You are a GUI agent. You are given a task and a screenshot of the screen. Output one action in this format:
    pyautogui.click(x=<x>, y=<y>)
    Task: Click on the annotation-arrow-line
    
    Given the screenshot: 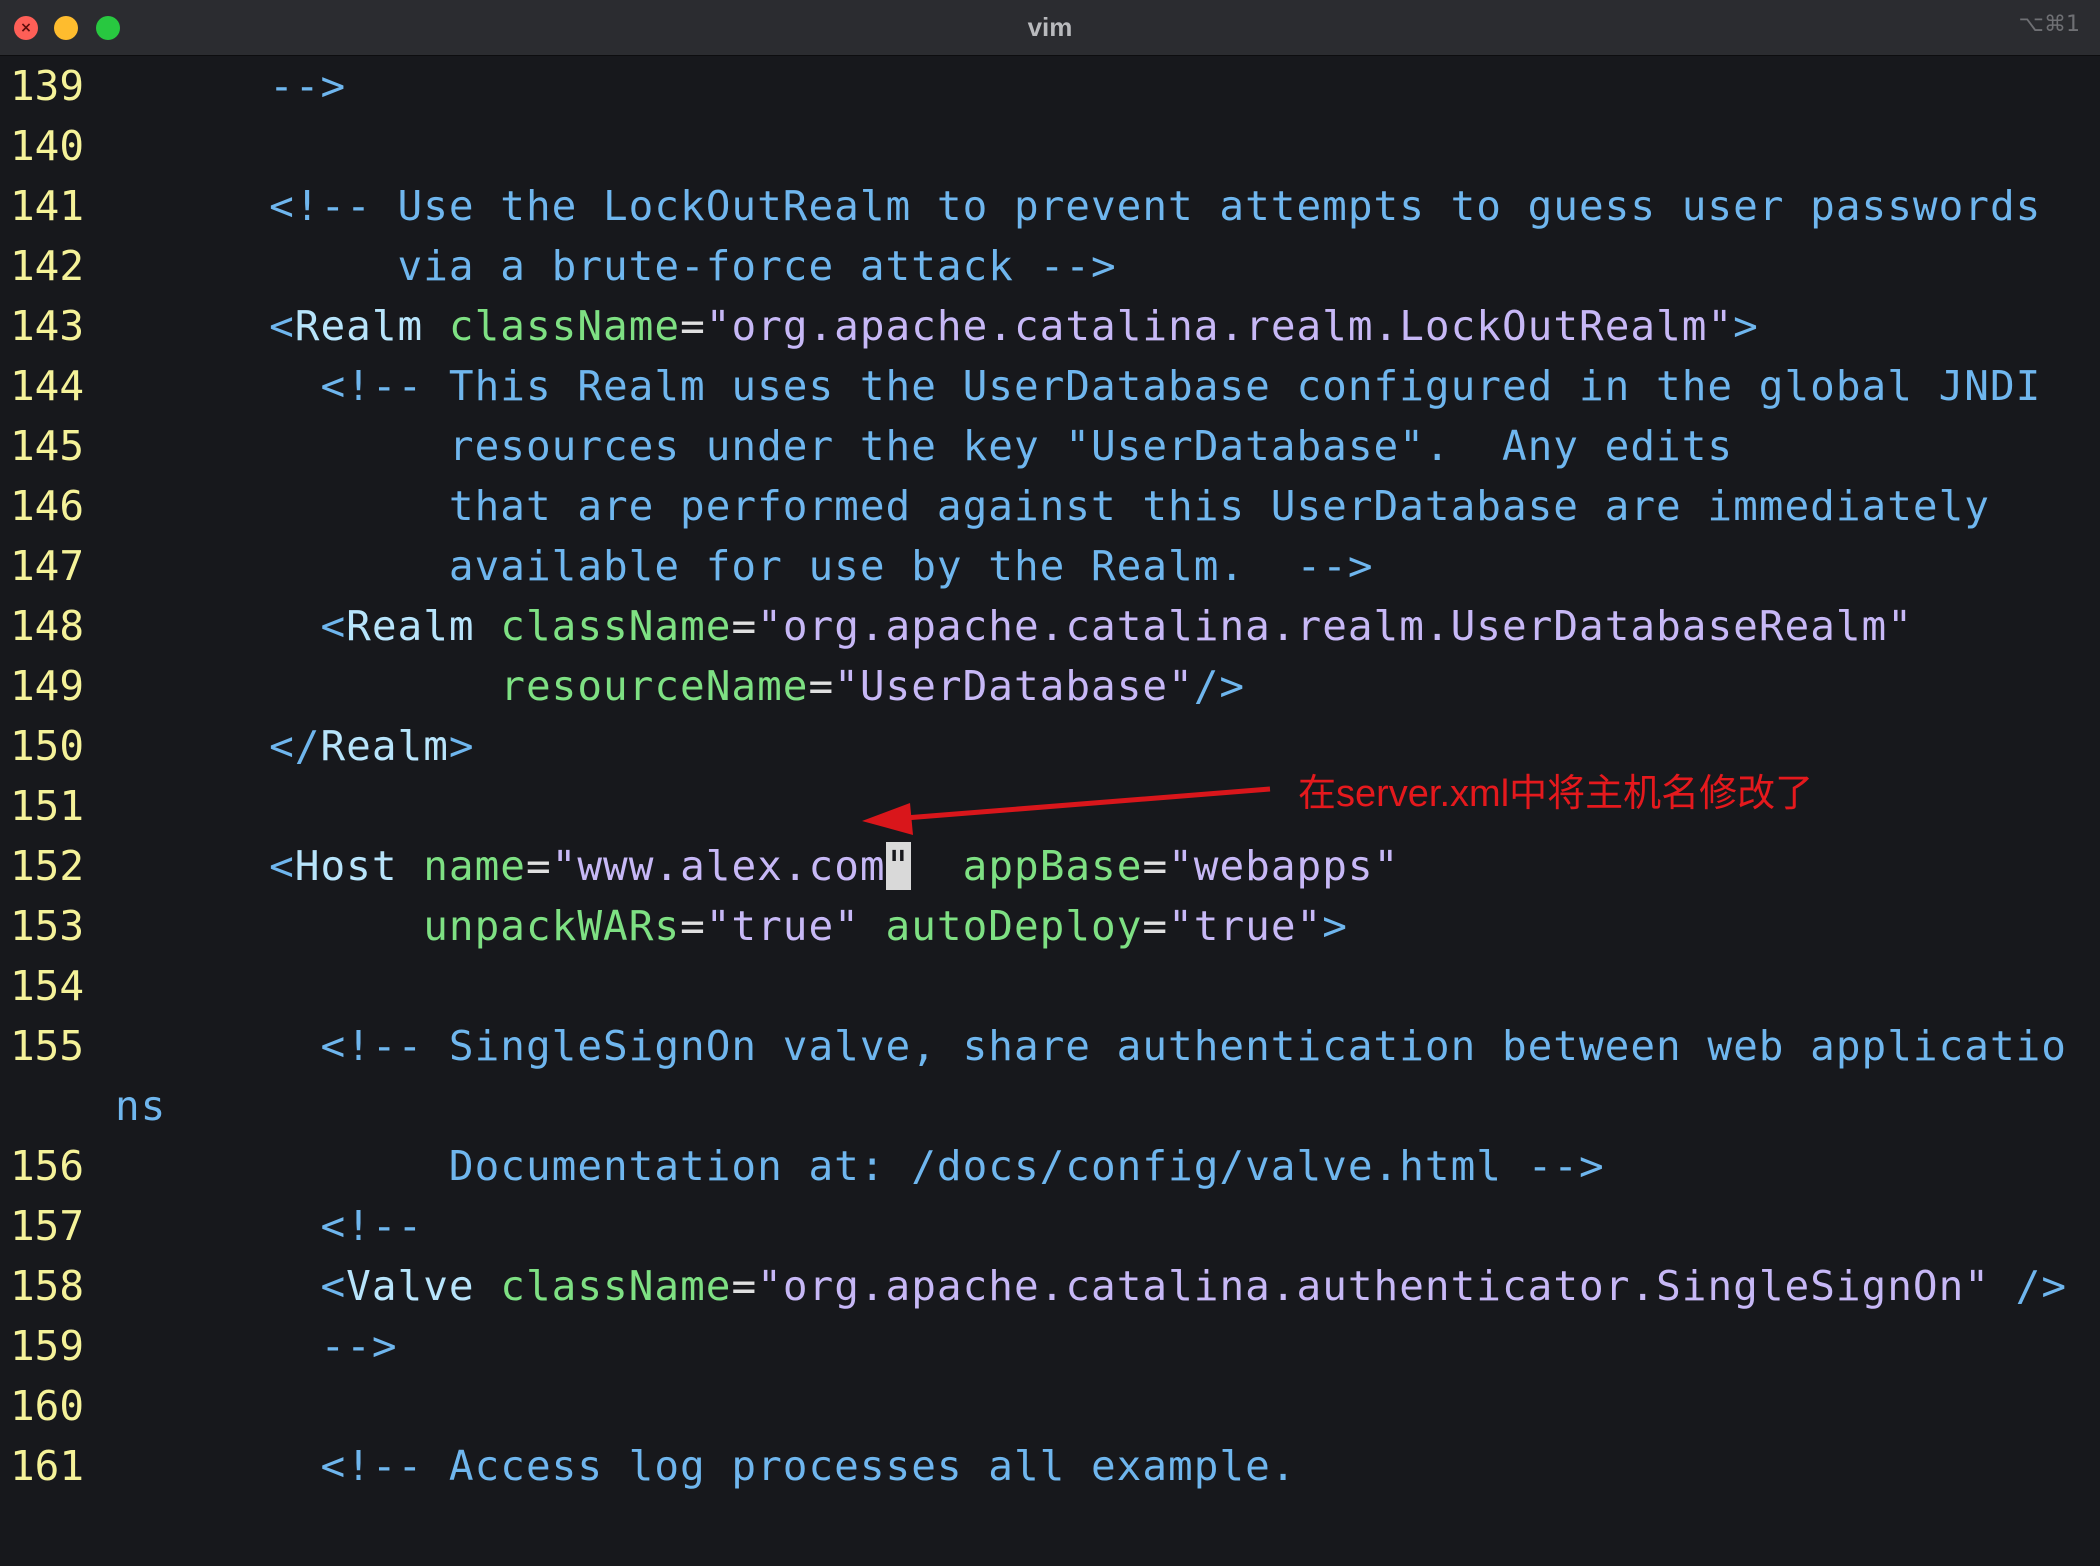 What is the action you would take?
    pyautogui.click(x=1087, y=803)
    